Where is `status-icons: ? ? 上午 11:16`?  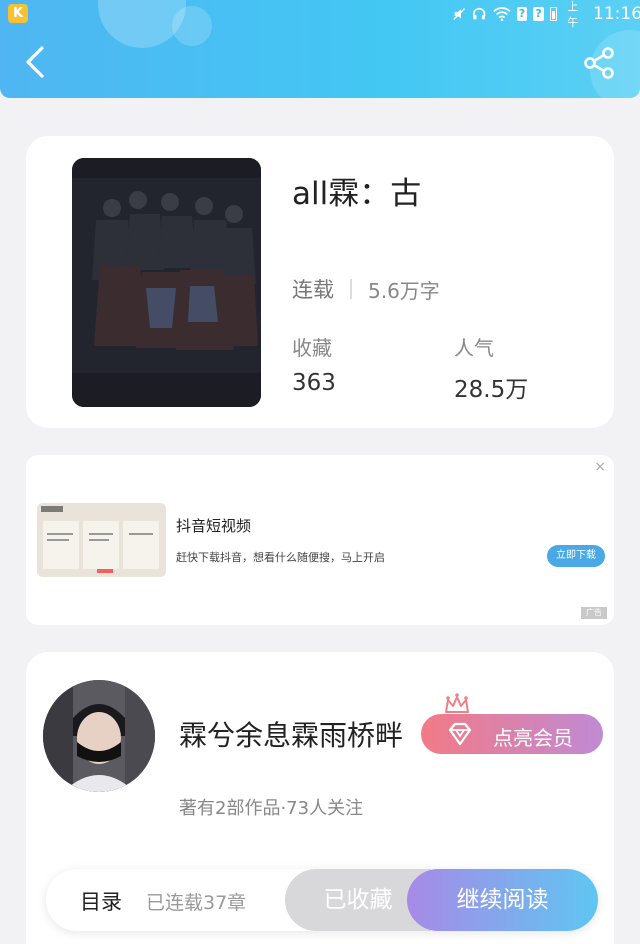
status-icons: ? ? 上午 11:16 is located at coordinates (546, 14).